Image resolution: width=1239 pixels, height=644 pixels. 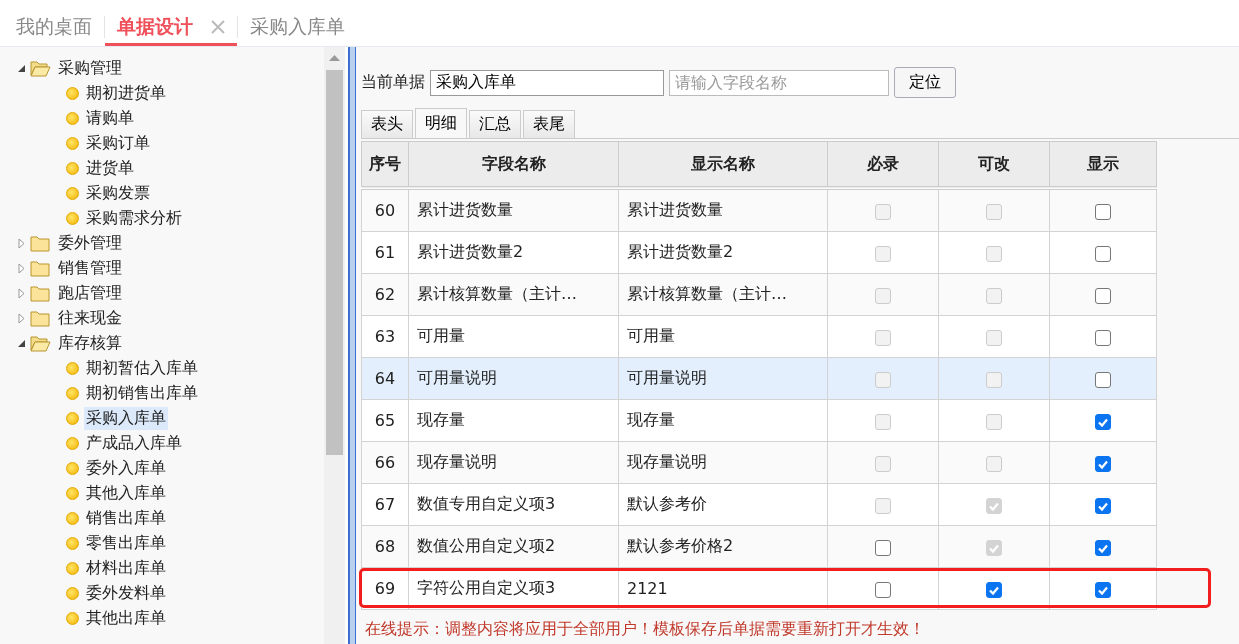 What do you see at coordinates (54, 28) in the screenshot?
I see `tab: 我的桌面` at bounding box center [54, 28].